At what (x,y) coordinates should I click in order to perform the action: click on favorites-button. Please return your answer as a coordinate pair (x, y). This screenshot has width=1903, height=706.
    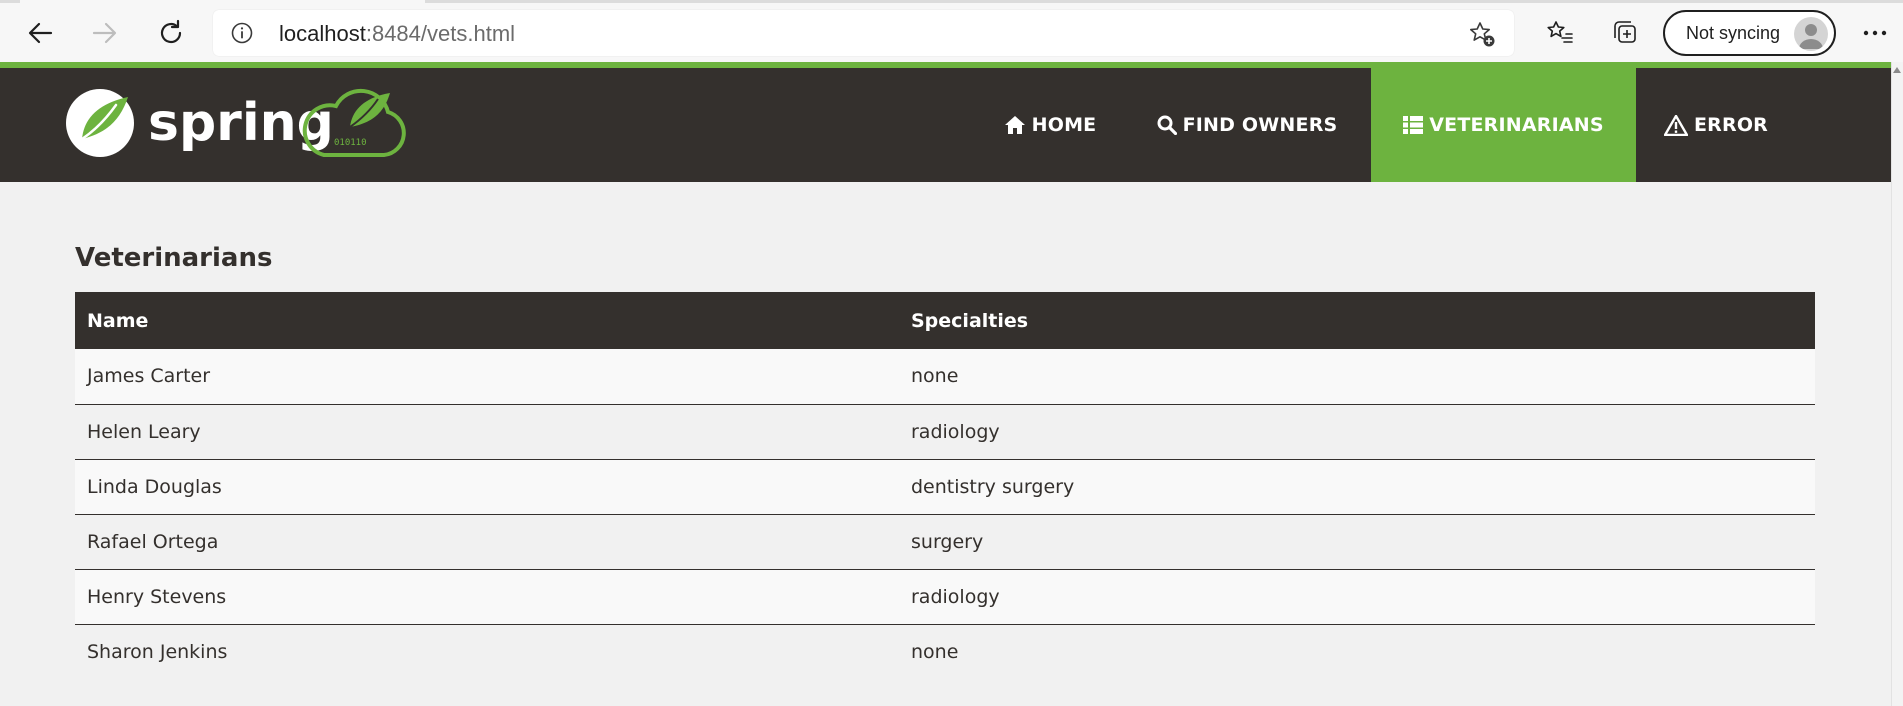
    Looking at the image, I should click on (1560, 33).